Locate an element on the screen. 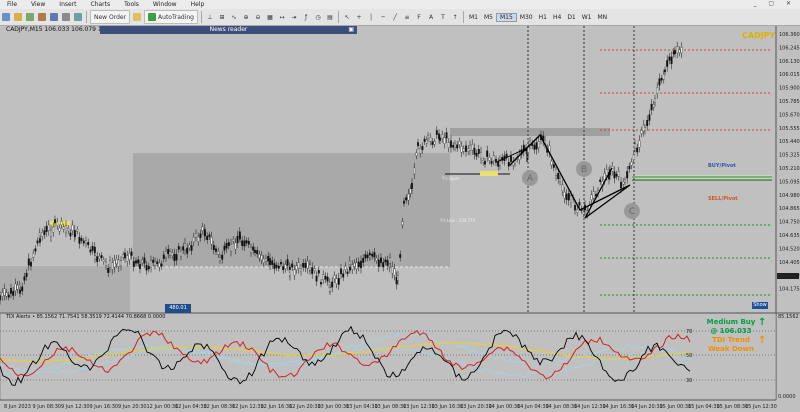 This screenshot has width=800, height=412. tdi-min-label: 0.0000 is located at coordinates (787, 397).